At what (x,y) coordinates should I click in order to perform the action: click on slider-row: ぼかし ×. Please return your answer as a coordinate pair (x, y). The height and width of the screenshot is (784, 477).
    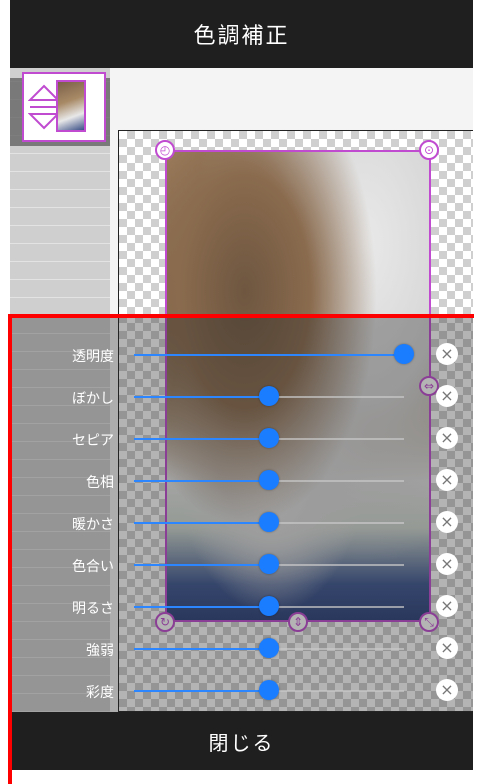
    Looking at the image, I should click on (241, 397).